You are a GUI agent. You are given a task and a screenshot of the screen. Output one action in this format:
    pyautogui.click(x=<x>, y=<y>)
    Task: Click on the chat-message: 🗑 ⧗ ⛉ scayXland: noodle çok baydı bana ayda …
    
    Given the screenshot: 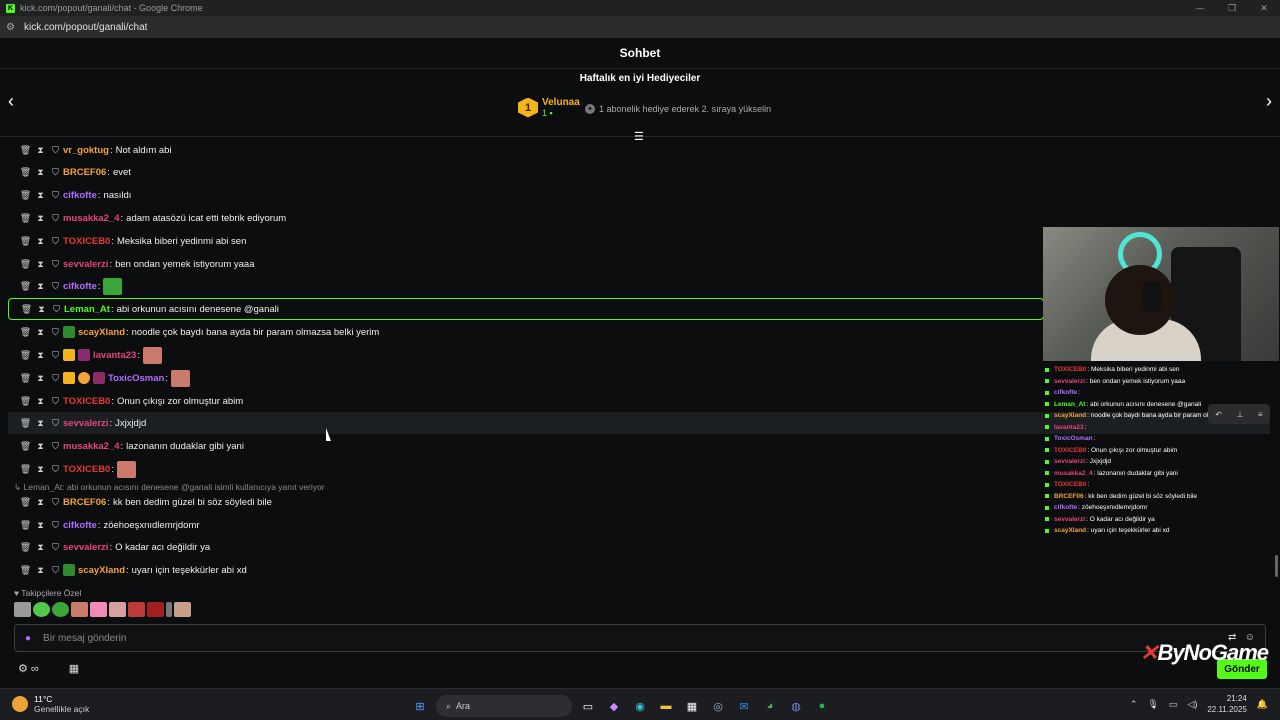 What is the action you would take?
    pyautogui.click(x=526, y=332)
    